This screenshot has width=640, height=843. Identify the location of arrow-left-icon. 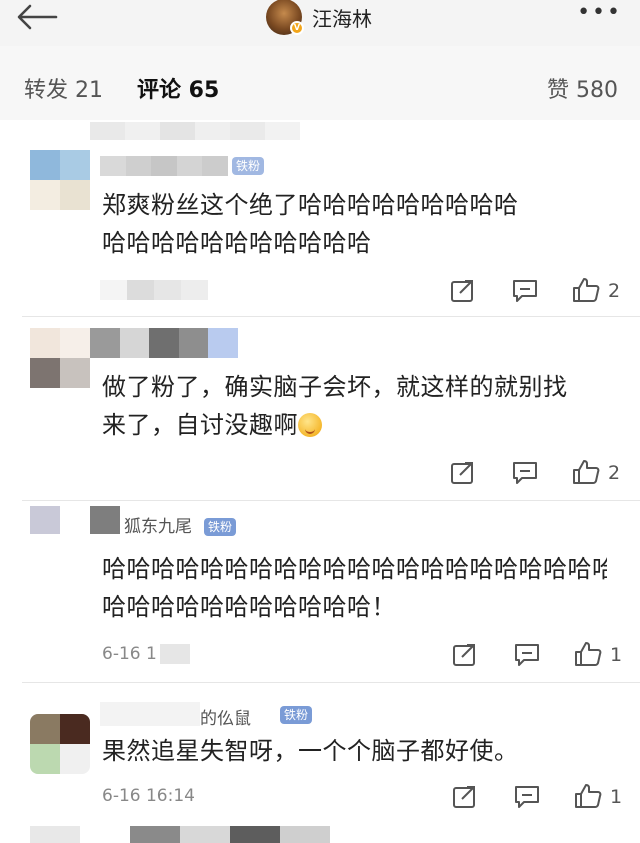
(37, 17).